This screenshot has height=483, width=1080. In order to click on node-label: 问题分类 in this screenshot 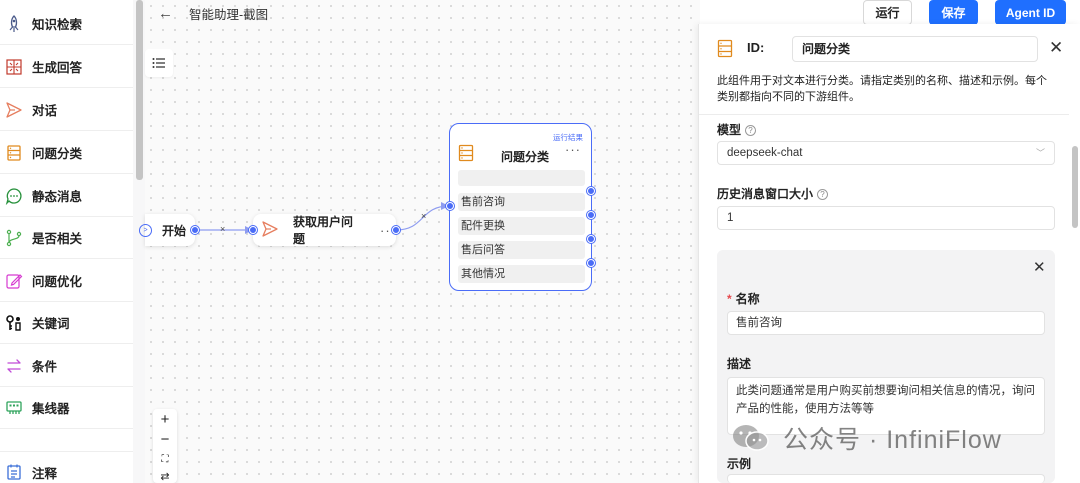, I will do `click(525, 157)`.